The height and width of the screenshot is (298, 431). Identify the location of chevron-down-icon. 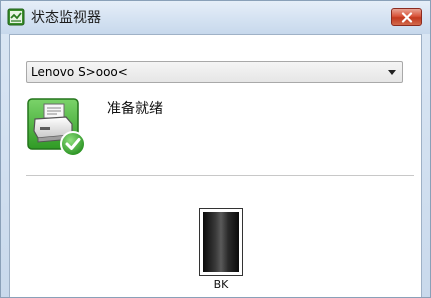
(392, 72).